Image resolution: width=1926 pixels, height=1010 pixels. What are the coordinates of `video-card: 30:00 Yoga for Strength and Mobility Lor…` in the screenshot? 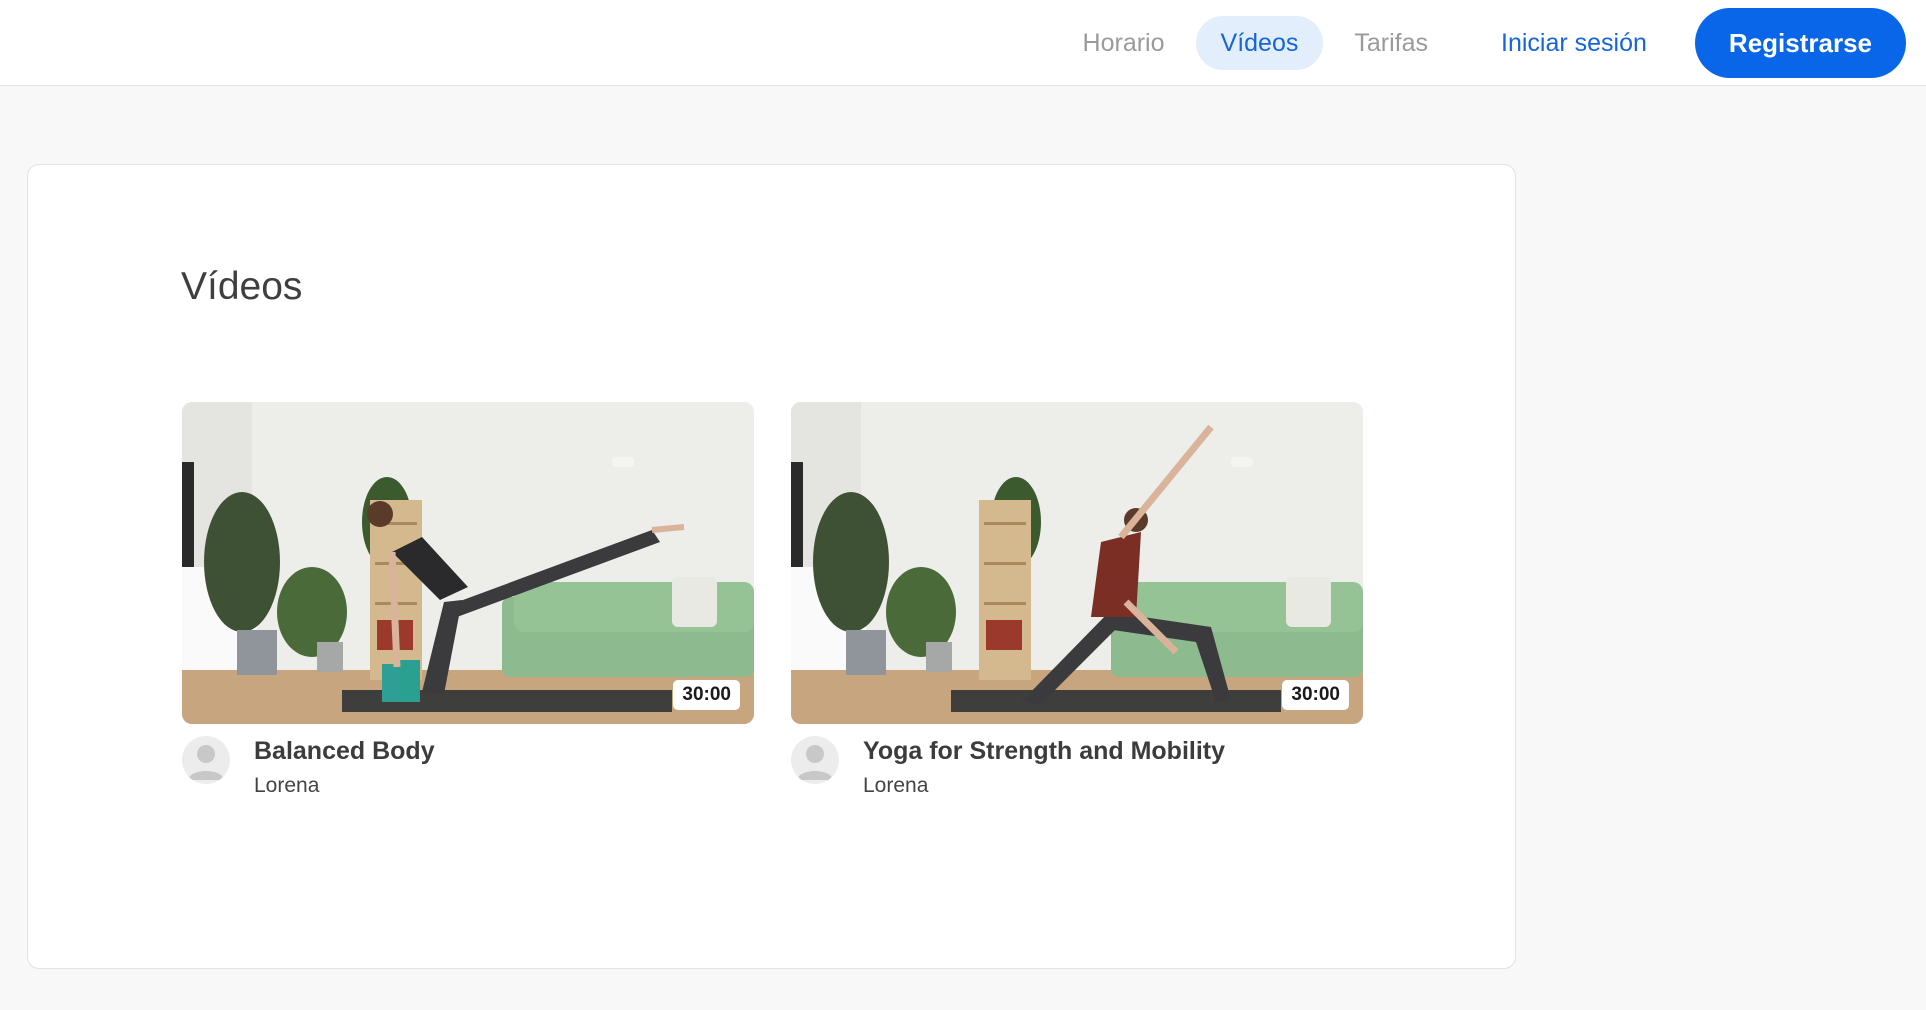 It's located at (1077, 600).